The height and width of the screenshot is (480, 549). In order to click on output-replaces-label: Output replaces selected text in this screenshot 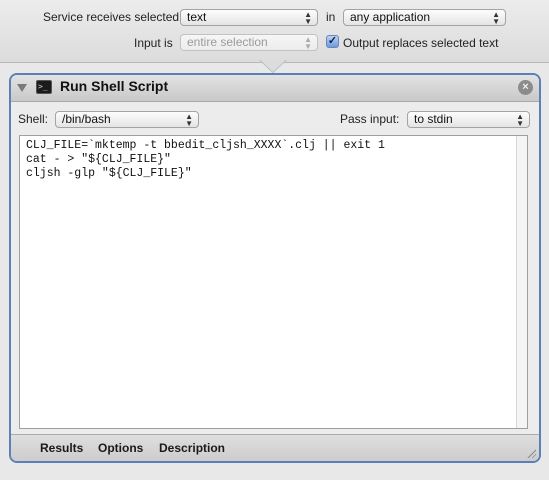, I will do `click(421, 43)`.